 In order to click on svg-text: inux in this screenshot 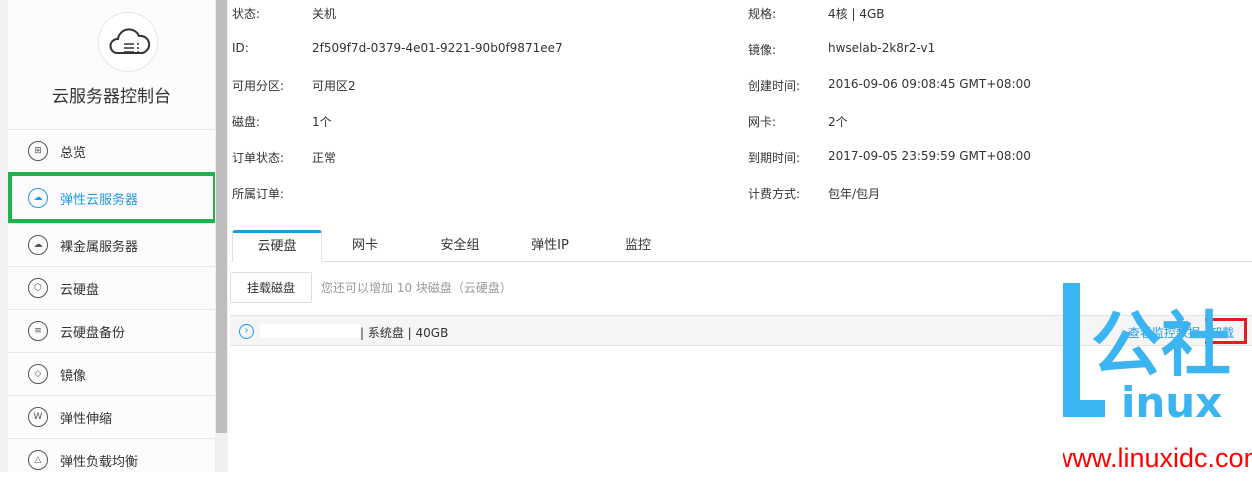, I will do `click(1171, 402)`.